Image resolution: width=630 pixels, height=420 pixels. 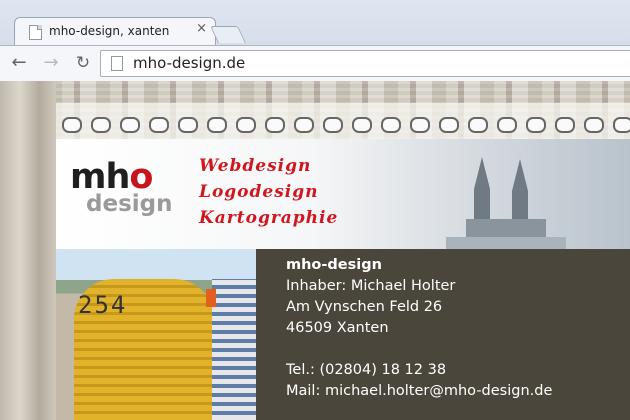 I want to click on owner-text: Inhaber: Michael Holter, so click(x=371, y=286).